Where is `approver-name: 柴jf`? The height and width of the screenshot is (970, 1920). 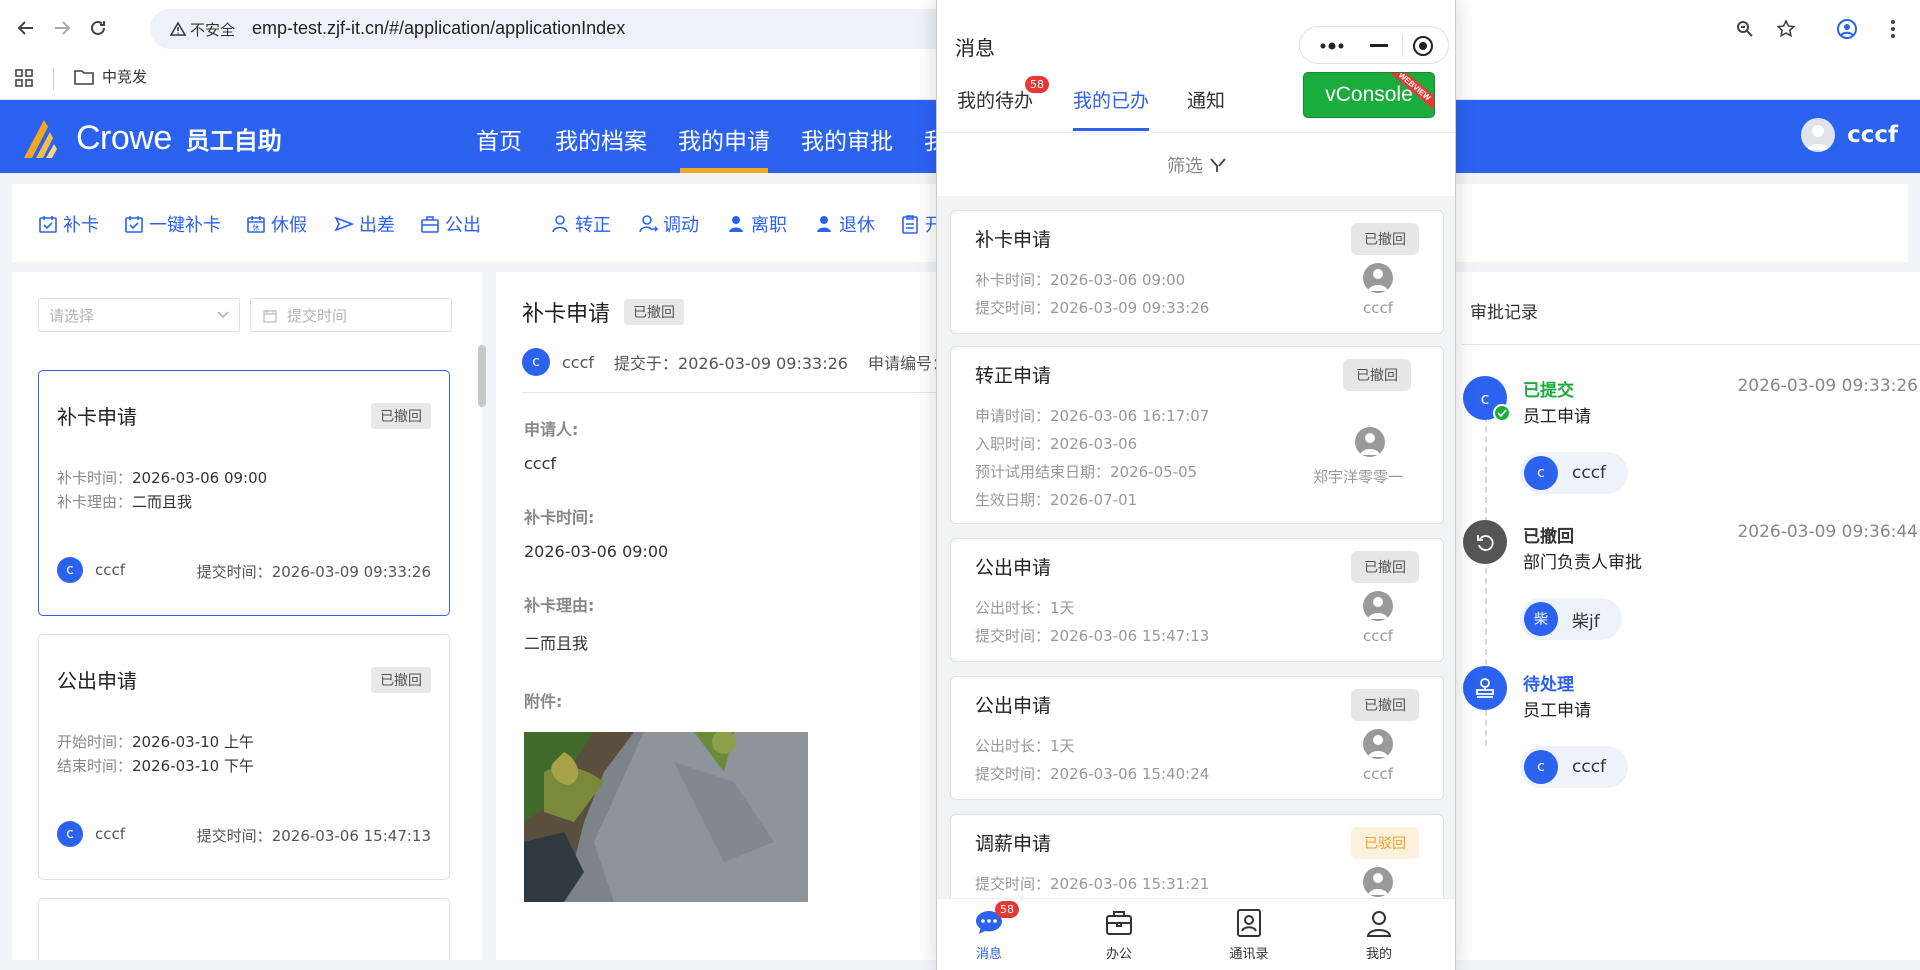 approver-name: 柴jf is located at coordinates (1586, 621).